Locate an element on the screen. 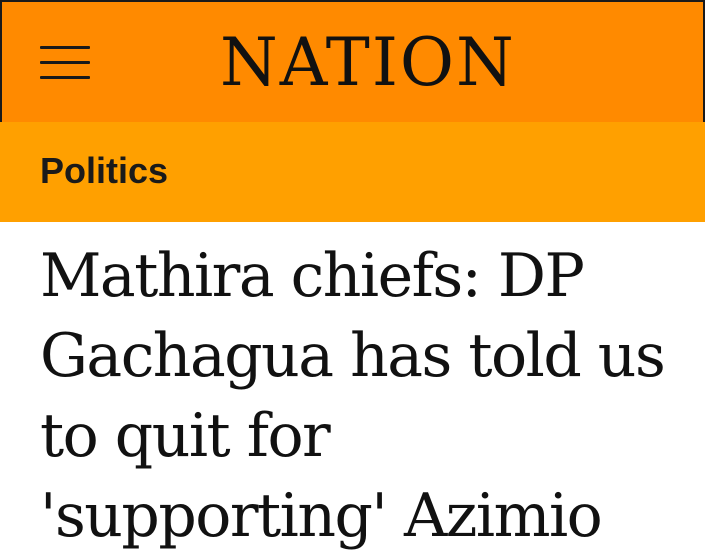  site-logo: NATION is located at coordinates (368, 63).